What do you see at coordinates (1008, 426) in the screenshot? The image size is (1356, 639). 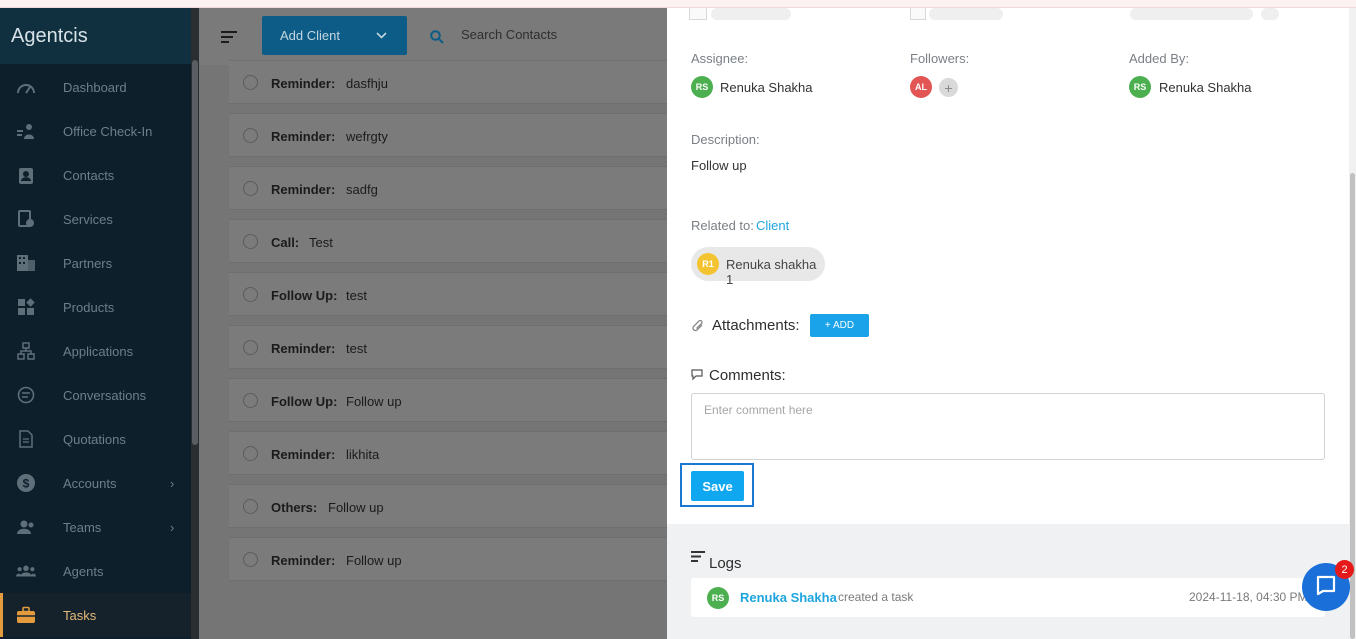 I see `comment-input` at bounding box center [1008, 426].